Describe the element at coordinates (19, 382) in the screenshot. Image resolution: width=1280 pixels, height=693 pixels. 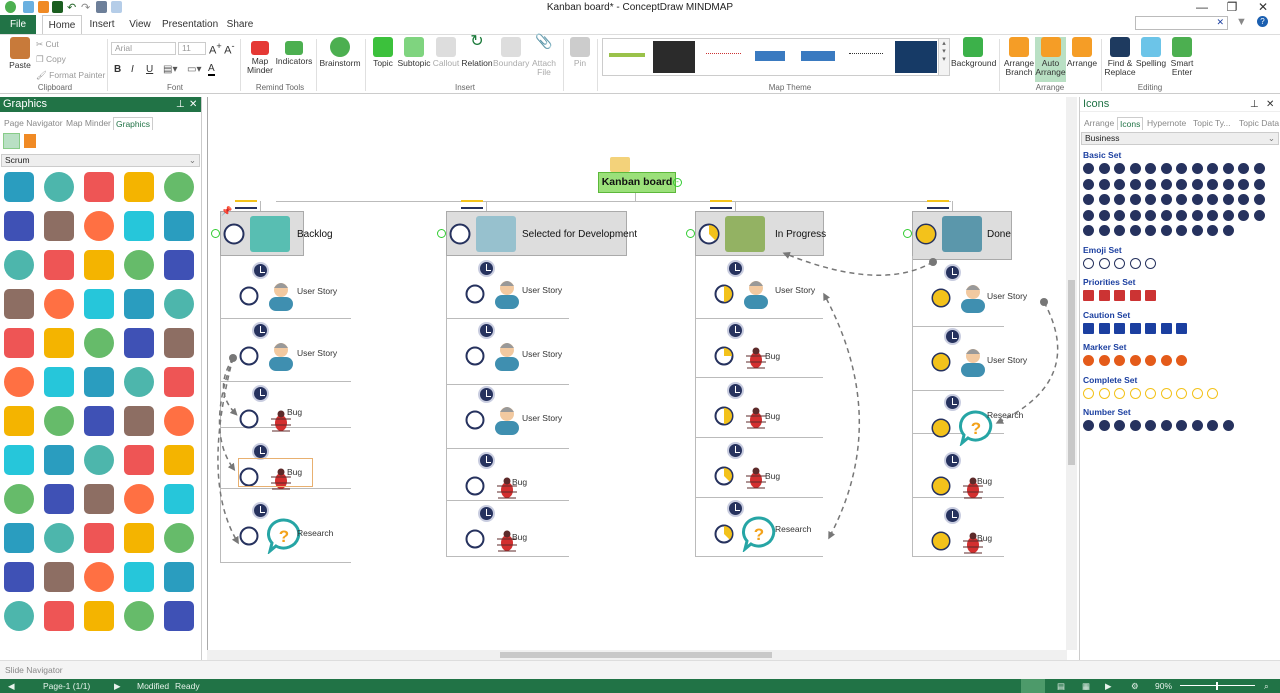
I see `mvp-box-icon` at that location.